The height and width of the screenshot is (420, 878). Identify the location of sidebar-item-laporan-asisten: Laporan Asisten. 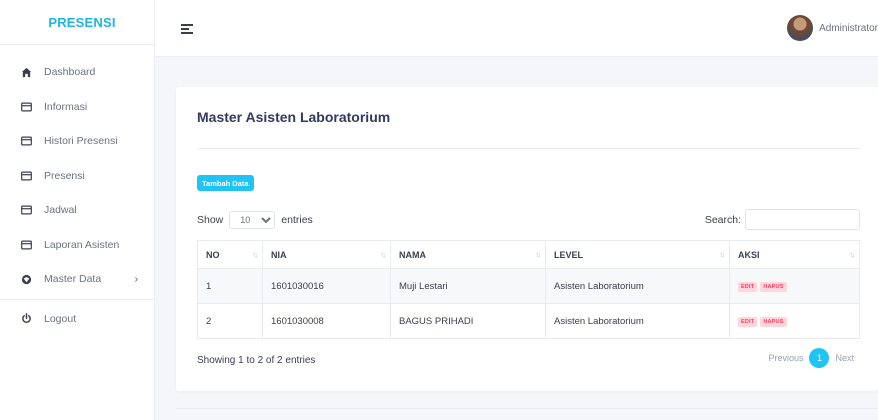
(77, 245).